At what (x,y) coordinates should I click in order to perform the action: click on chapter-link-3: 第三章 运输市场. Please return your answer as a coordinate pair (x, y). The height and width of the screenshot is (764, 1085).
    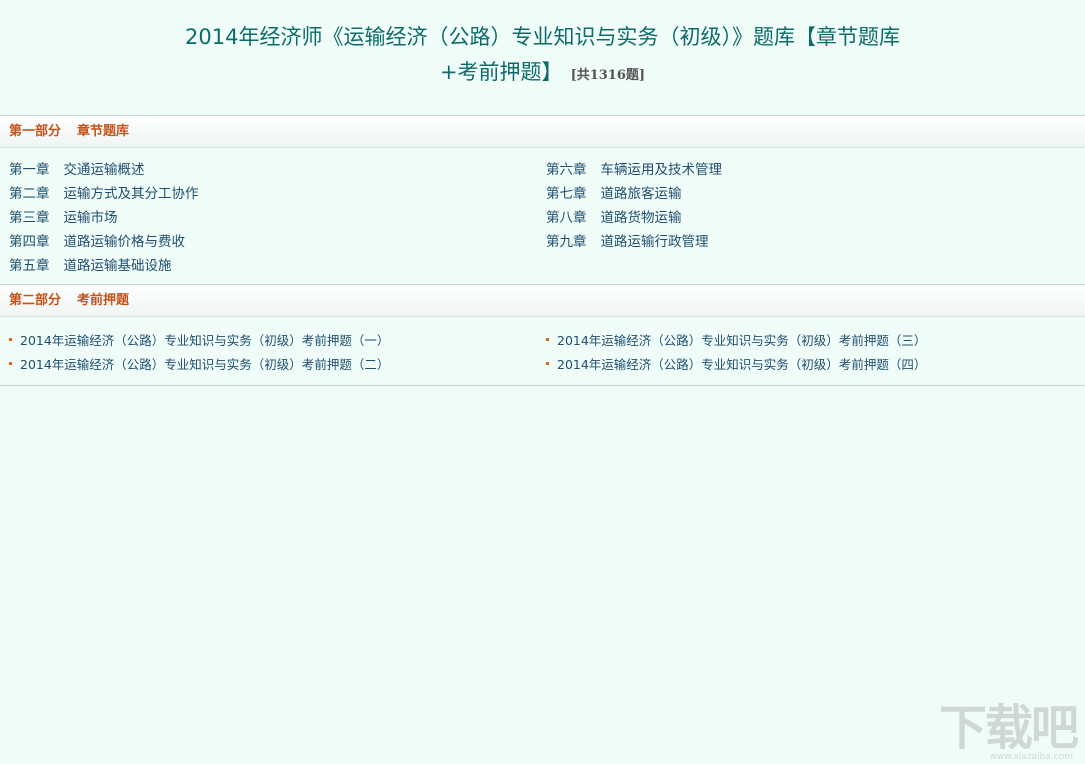
    Looking at the image, I should click on (277, 218).